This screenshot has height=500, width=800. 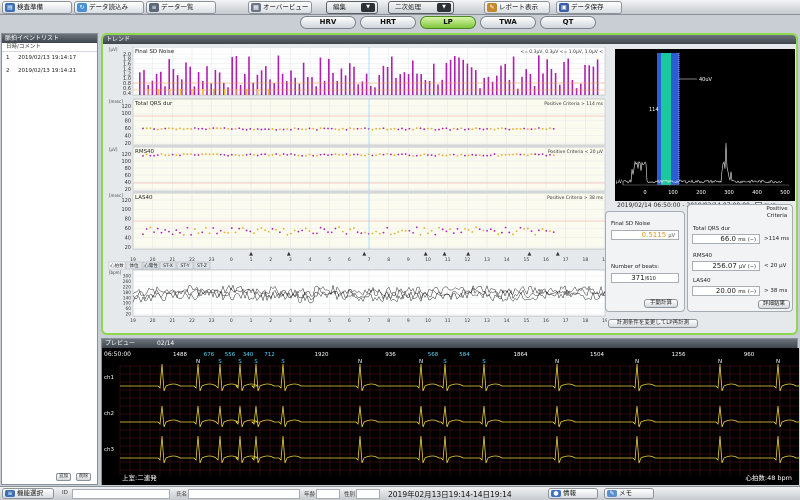 What do you see at coordinates (653, 323) in the screenshot?
I see `lp-recalc-button: 計測条件を変更してLP再計測` at bounding box center [653, 323].